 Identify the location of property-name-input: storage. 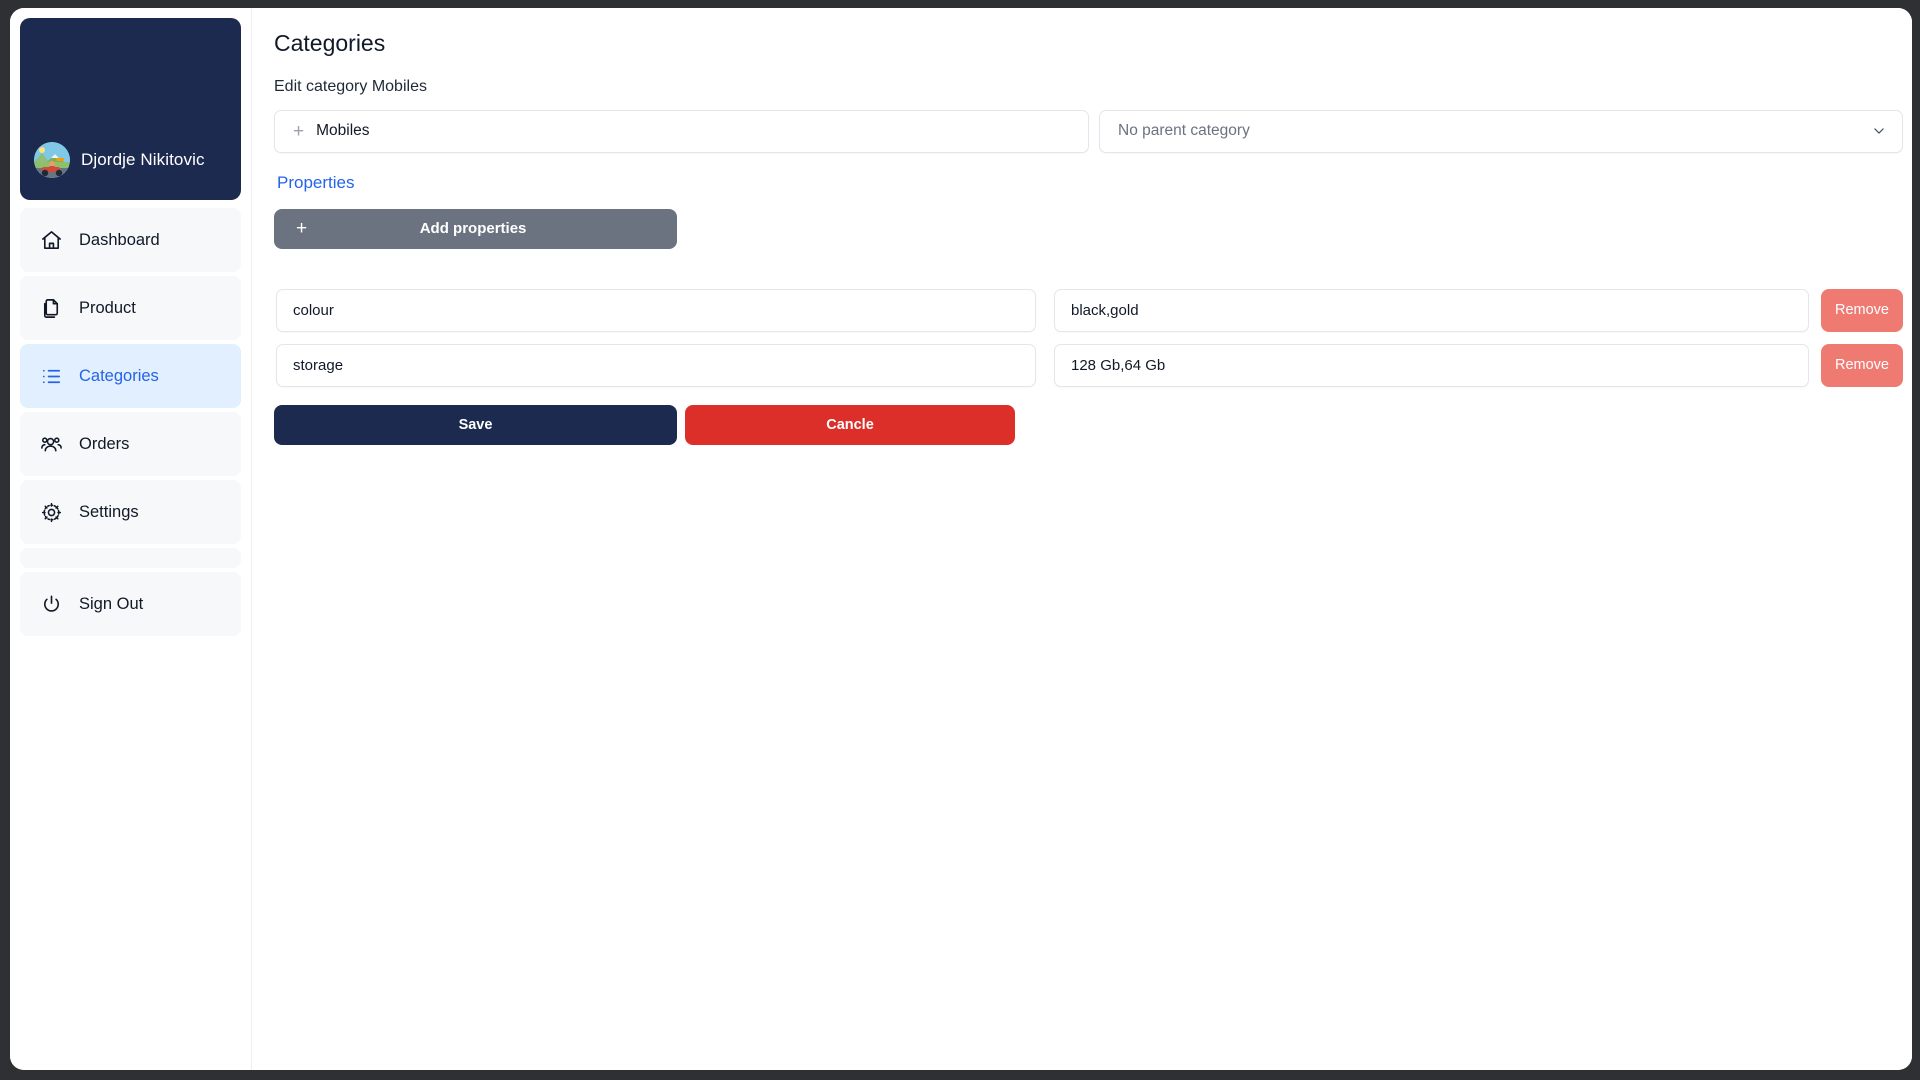
(656, 365).